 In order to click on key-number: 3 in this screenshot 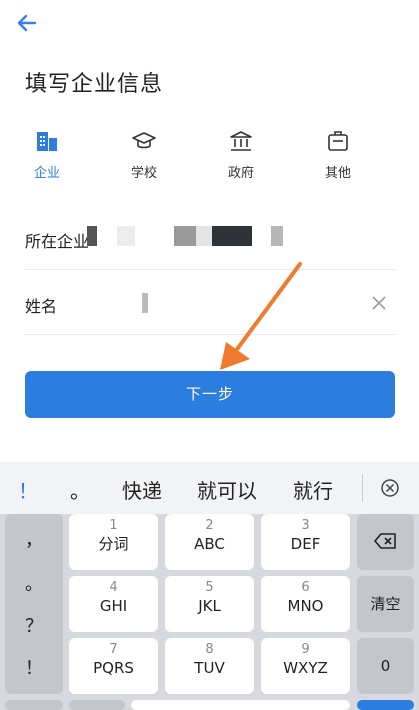, I will do `click(305, 525)`.